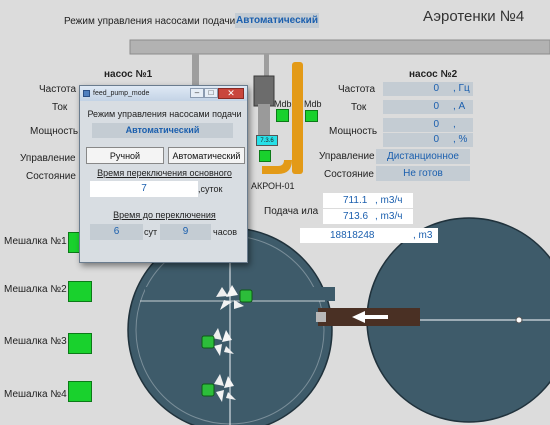 This screenshot has height=425, width=550. I want to click on flow-total-unit: , m3, so click(423, 235).